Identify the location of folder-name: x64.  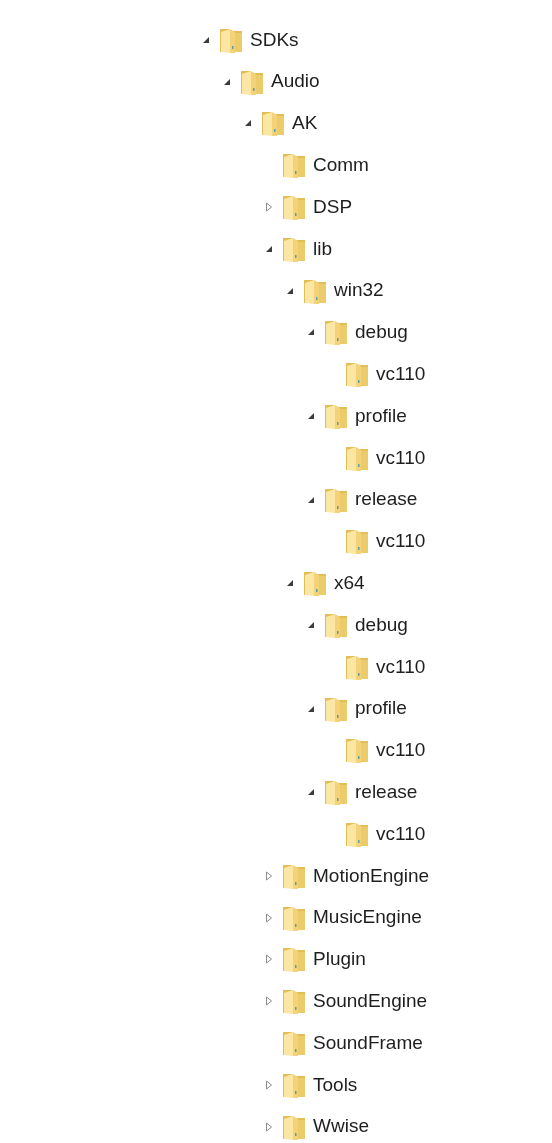
(349, 583).